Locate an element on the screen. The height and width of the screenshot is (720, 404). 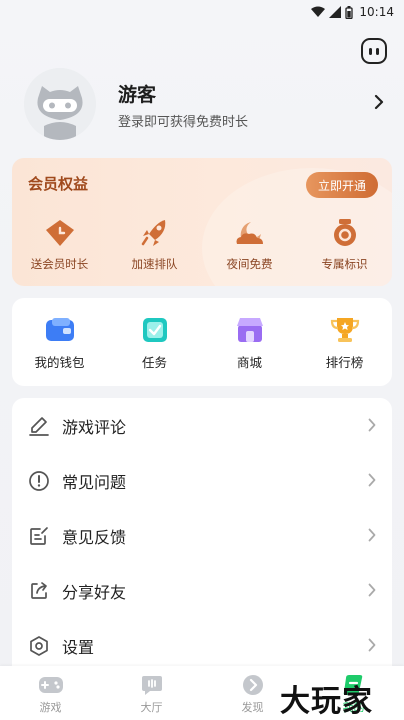
clock-tag-icon is located at coordinates (59, 233).